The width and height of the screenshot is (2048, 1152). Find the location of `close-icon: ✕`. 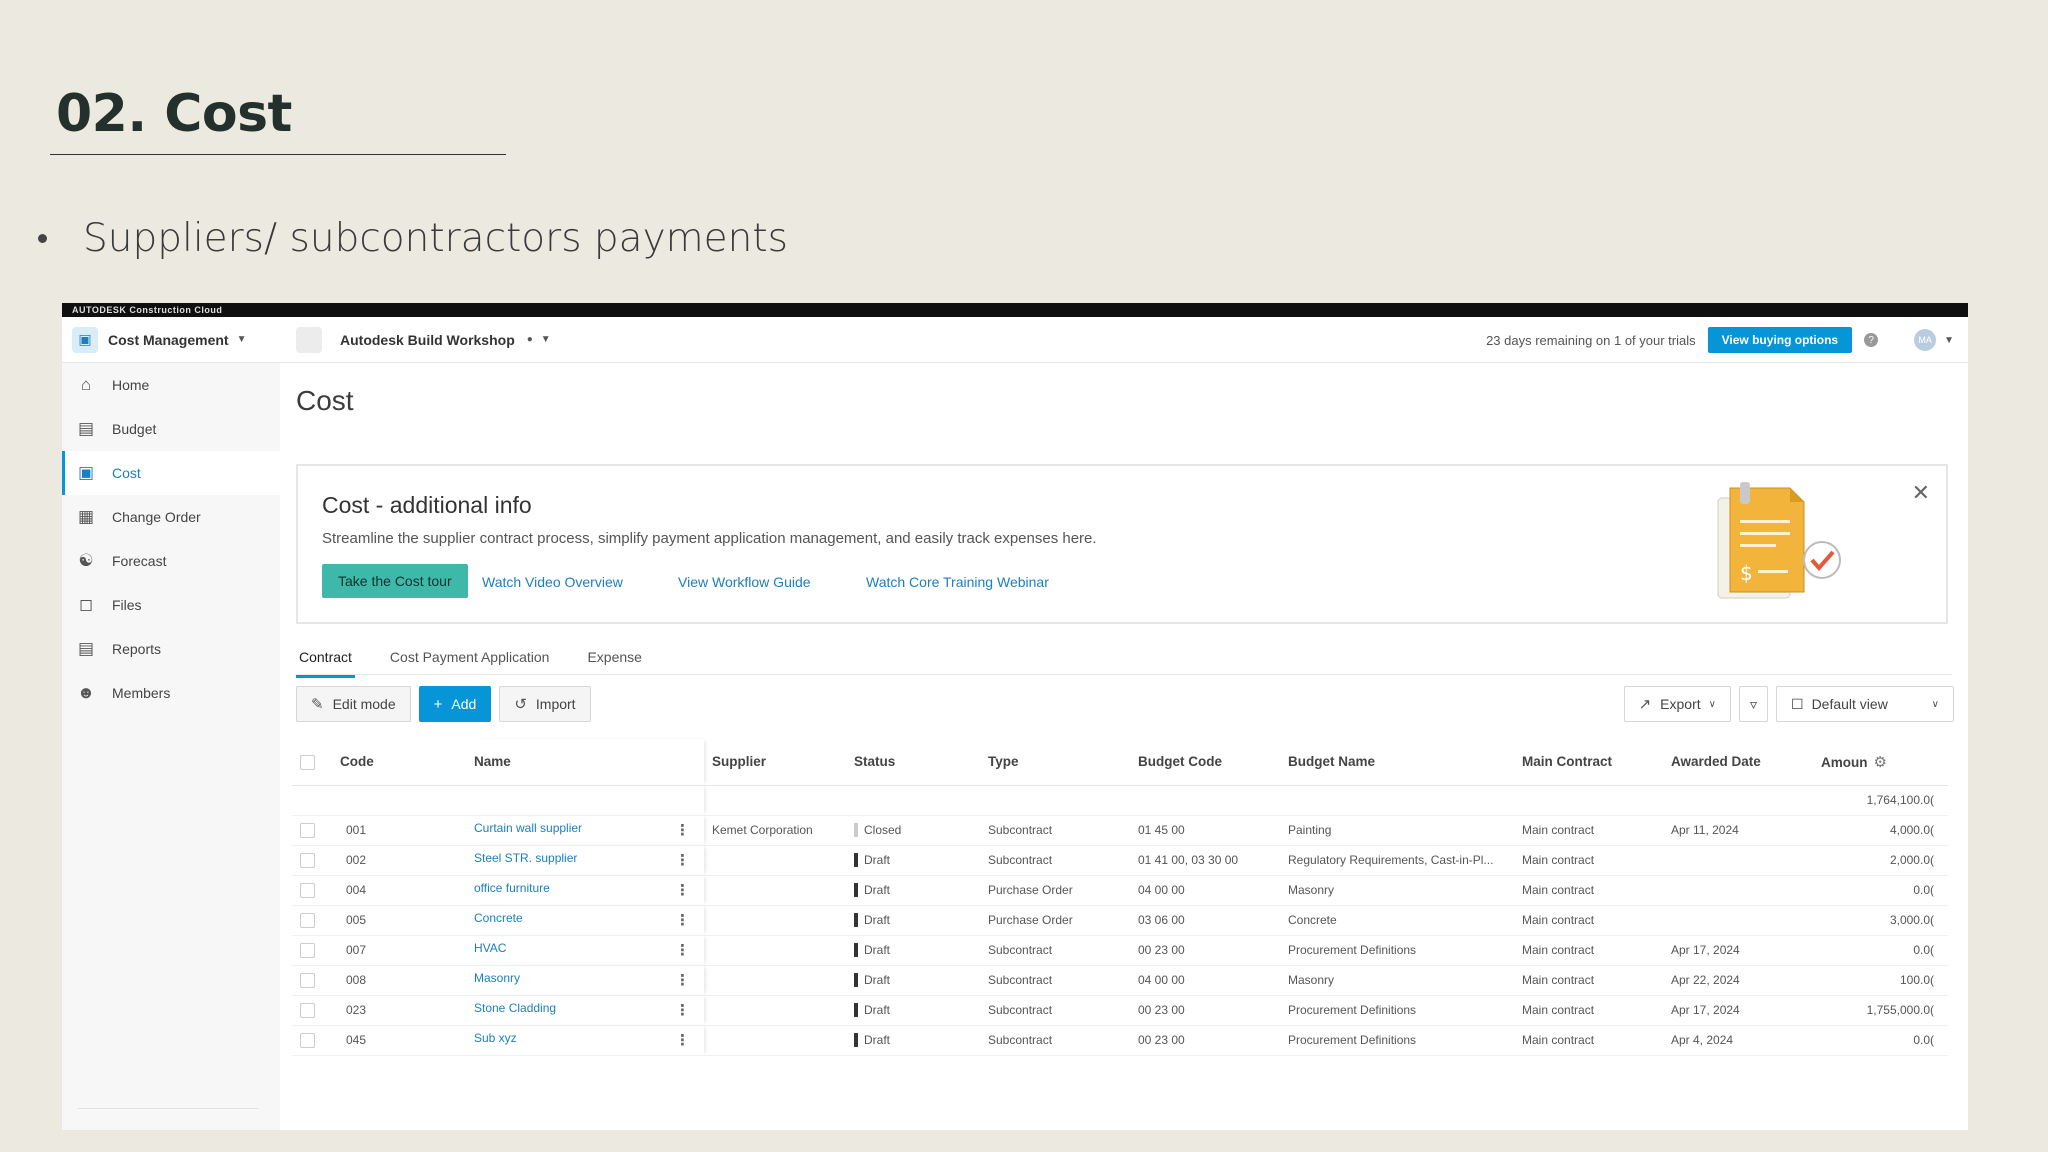

close-icon: ✕ is located at coordinates (1921, 493).